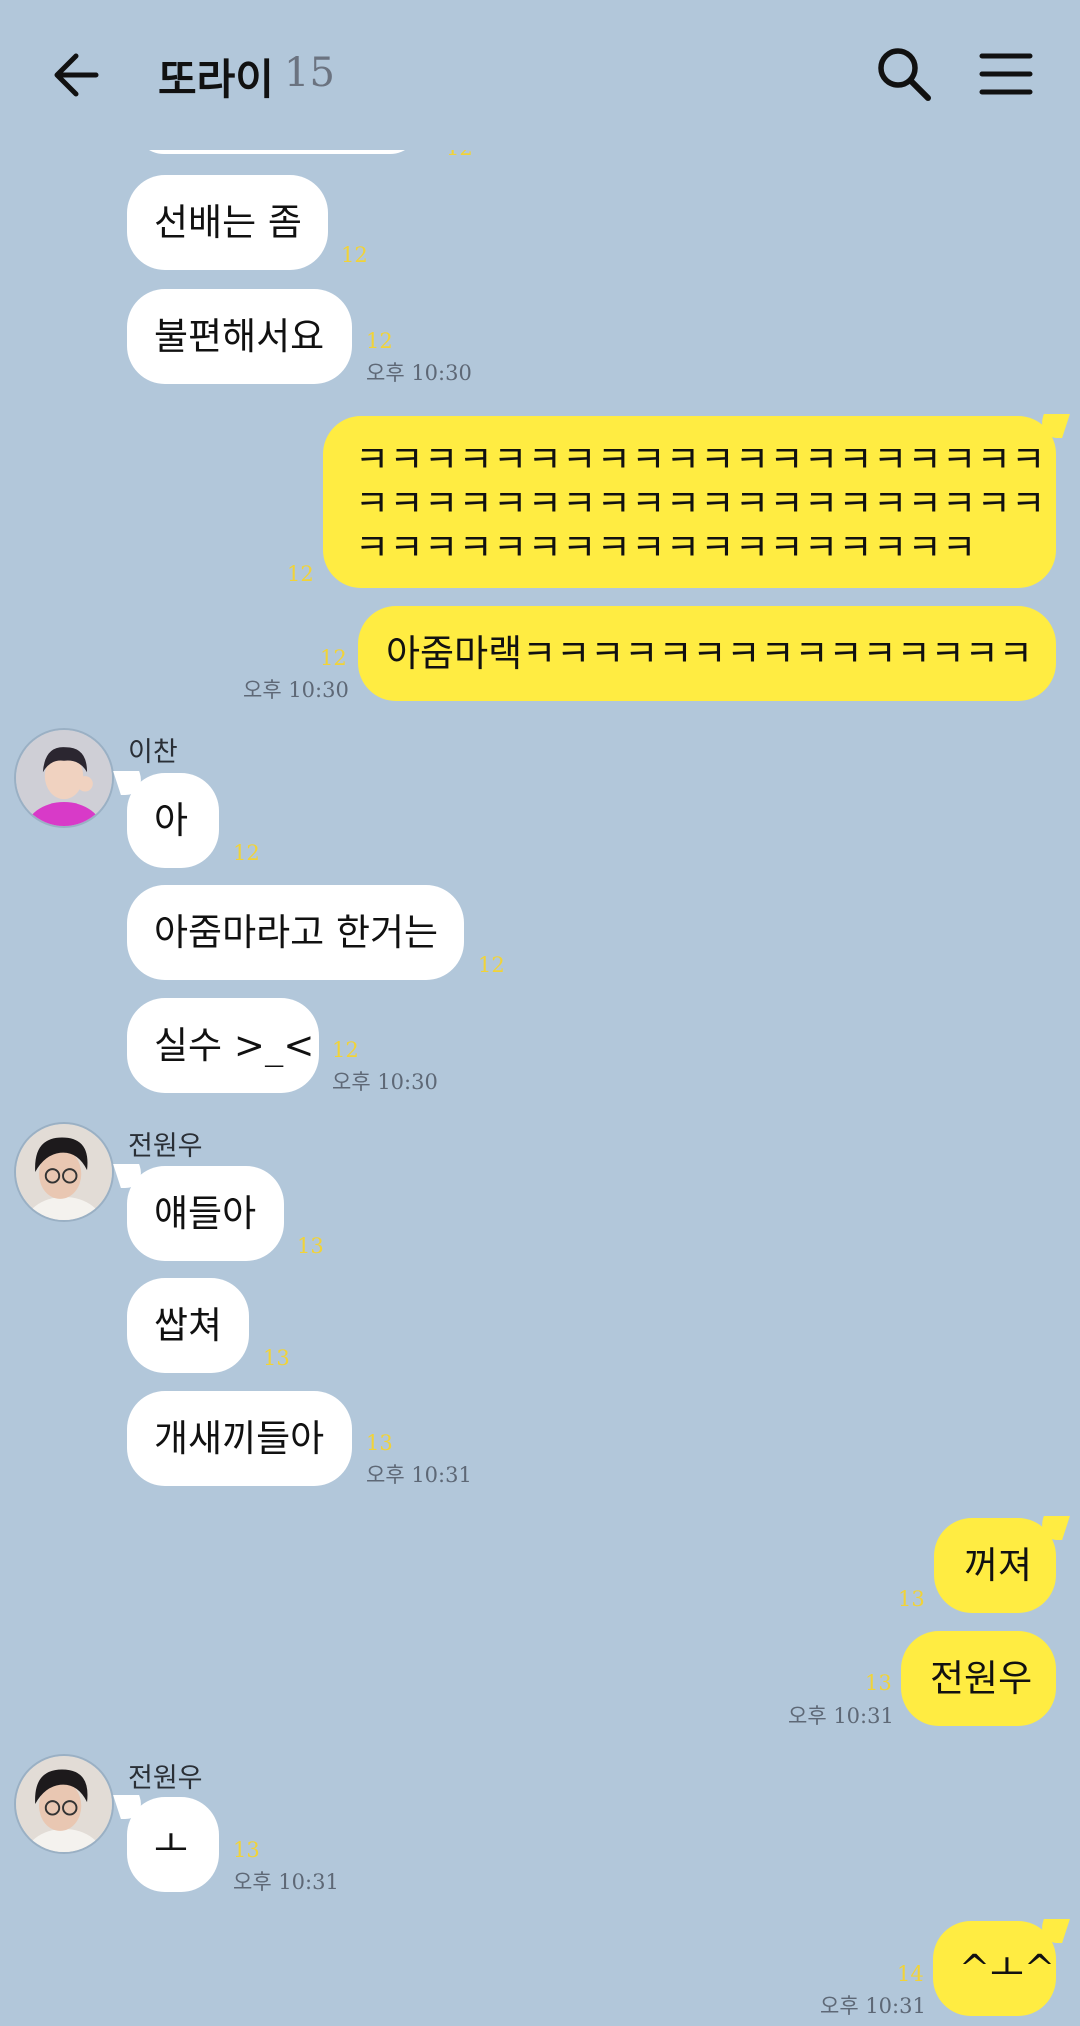  I want to click on message-text: 아줌마랙ㅋㅋㅋㅋㅋㅋㅋㅋㅋㅋㅋㅋㅋㅋㅋ, so click(709, 653).